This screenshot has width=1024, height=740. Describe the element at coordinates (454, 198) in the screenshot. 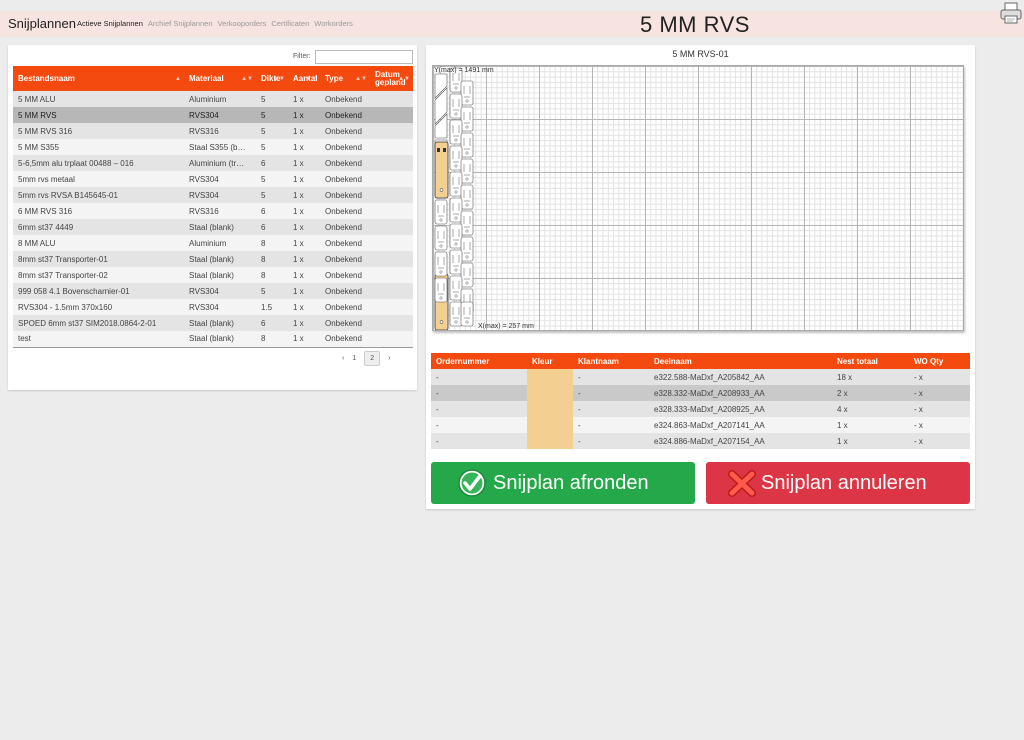

I see `nested-parts` at that location.